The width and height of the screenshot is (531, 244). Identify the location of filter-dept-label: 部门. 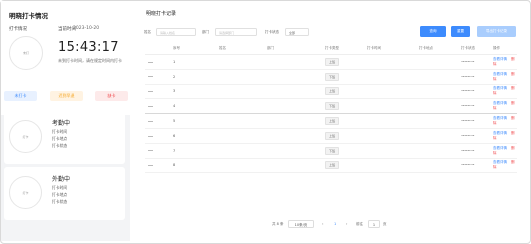
(205, 32).